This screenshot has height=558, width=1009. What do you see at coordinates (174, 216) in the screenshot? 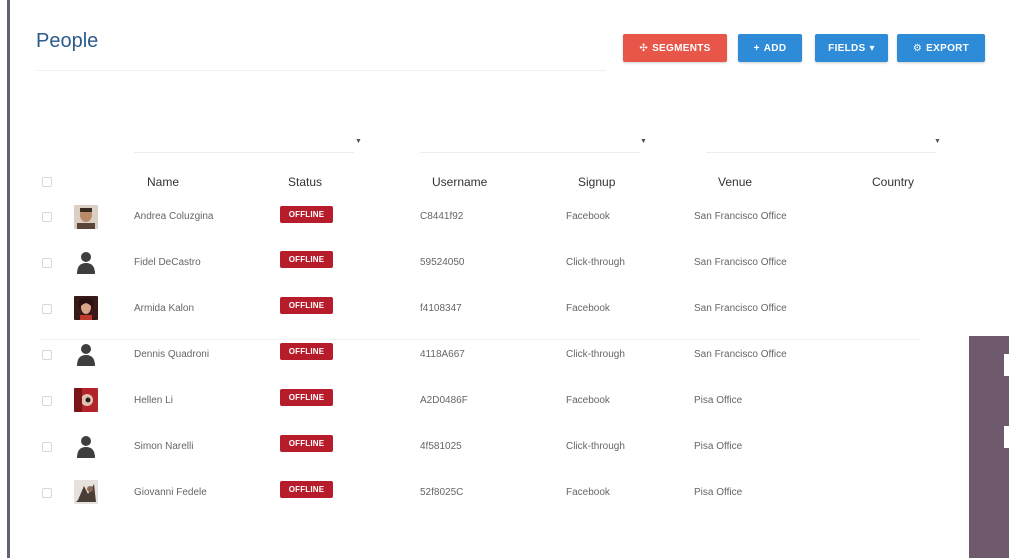
I see `cell-name: Andrea Coluzgina` at bounding box center [174, 216].